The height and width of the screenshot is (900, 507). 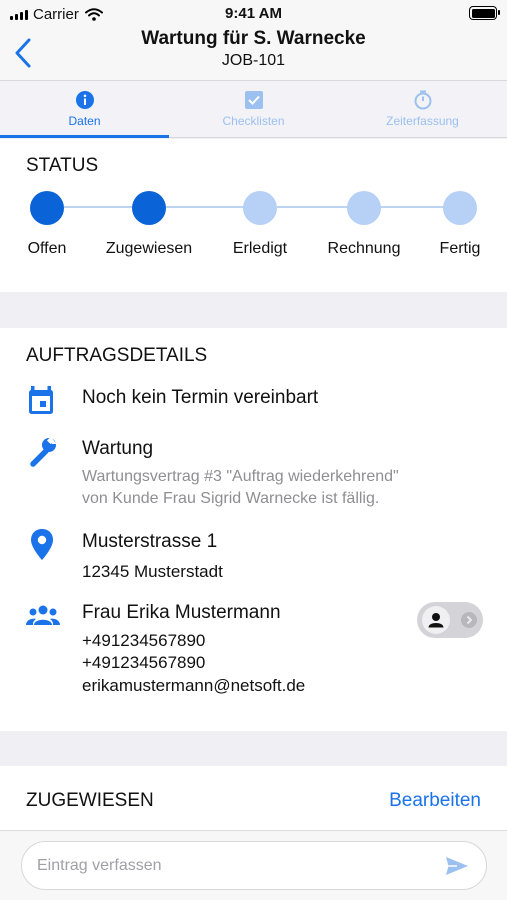 What do you see at coordinates (435, 801) in the screenshot?
I see `edit-assigned-link: Bearbeiten` at bounding box center [435, 801].